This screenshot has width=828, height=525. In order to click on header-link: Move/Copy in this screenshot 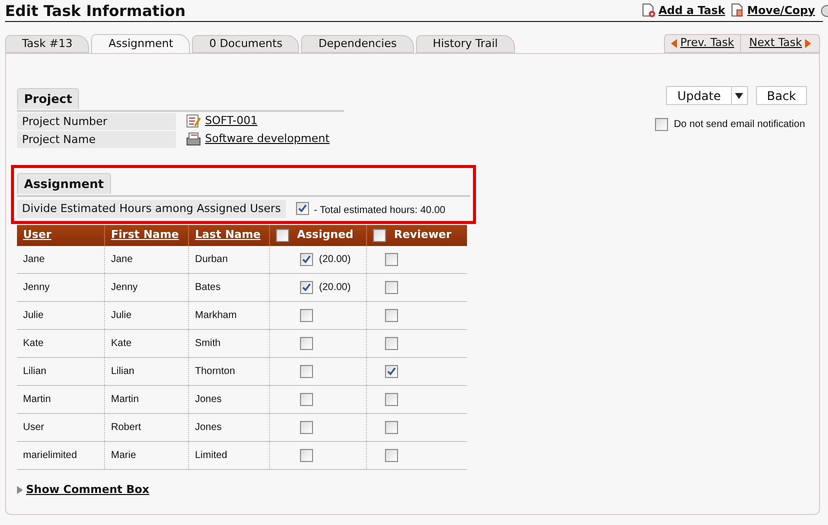, I will do `click(781, 10)`.